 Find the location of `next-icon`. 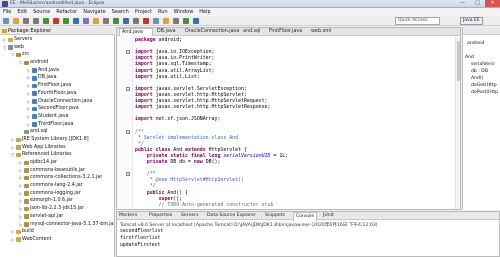

next-icon is located at coordinates (116, 21).